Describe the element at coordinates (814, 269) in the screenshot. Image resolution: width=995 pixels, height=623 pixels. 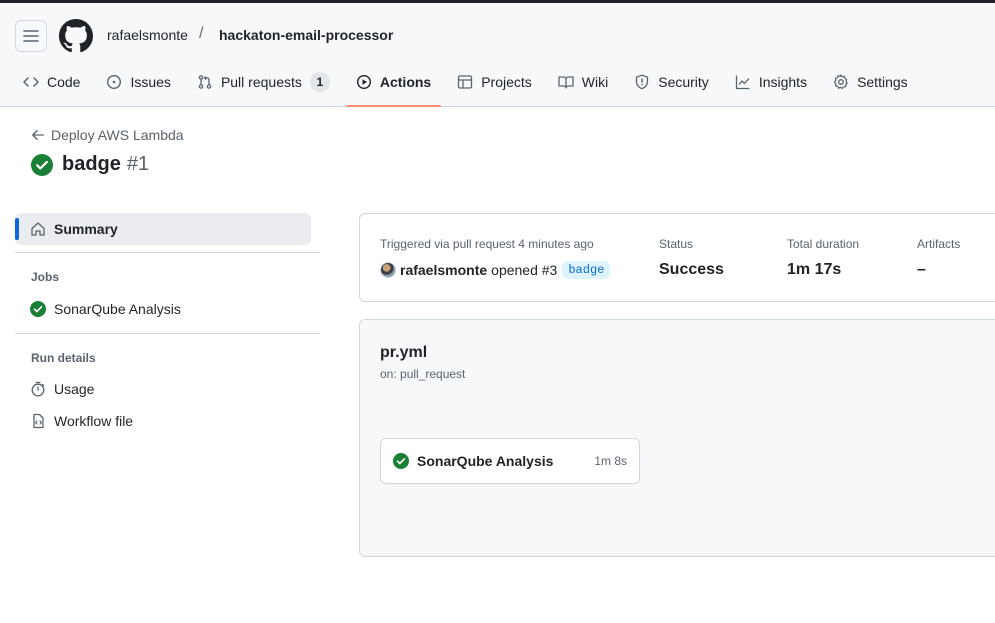
I see `duration-value: 1m 17s` at that location.